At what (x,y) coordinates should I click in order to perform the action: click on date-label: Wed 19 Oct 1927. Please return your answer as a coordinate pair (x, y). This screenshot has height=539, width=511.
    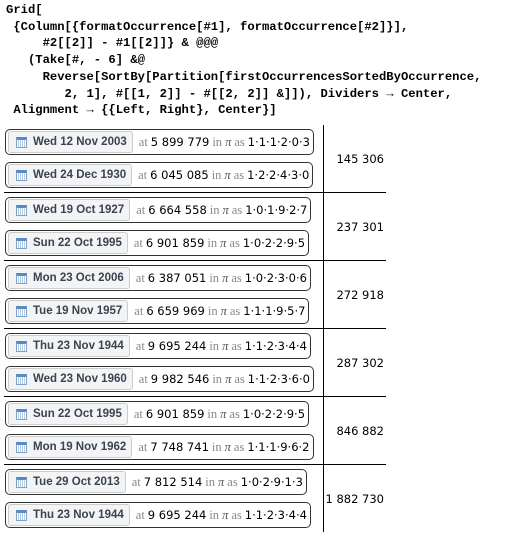
    Looking at the image, I should click on (79, 210).